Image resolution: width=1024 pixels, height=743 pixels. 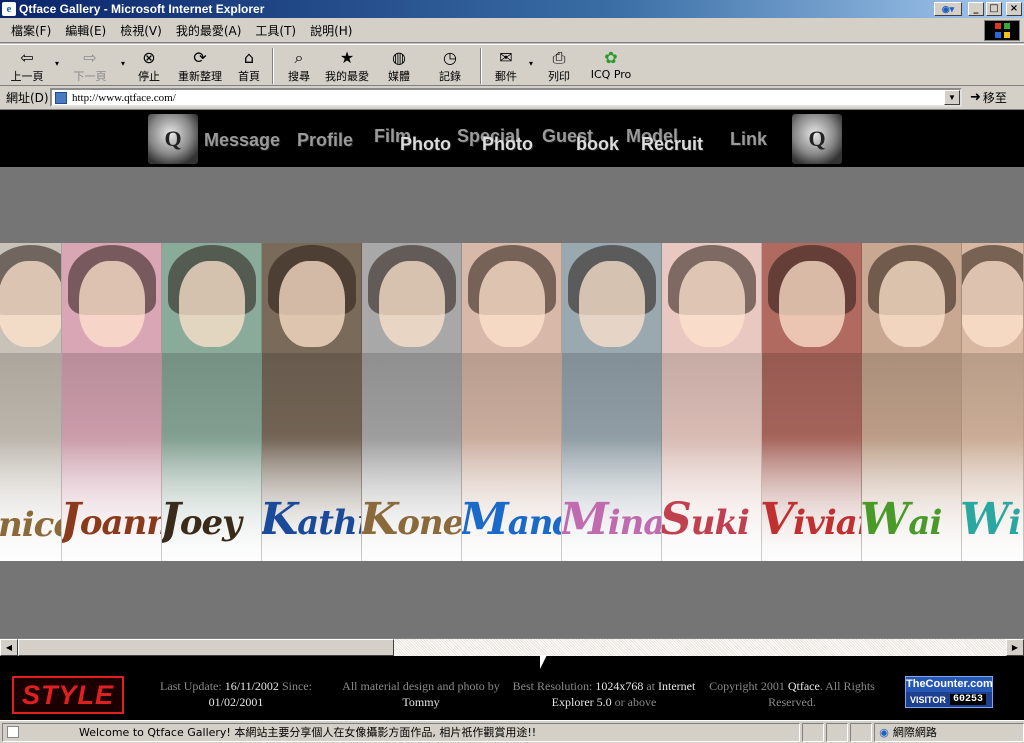 What do you see at coordinates (952, 97) in the screenshot?
I see `address-dropdown-icon: ▼` at bounding box center [952, 97].